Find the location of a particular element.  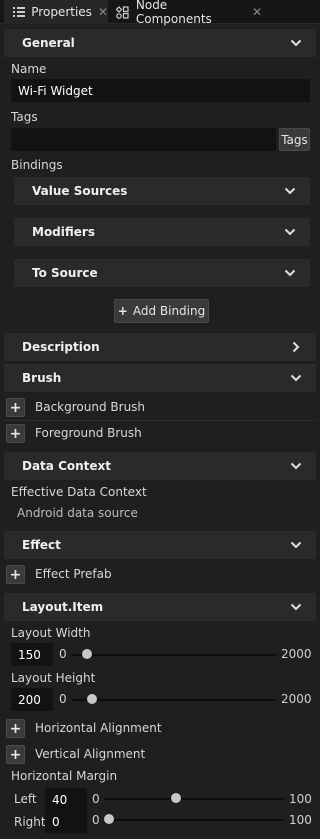

effect-prefab-label: Effect Prefab is located at coordinates (73, 574).